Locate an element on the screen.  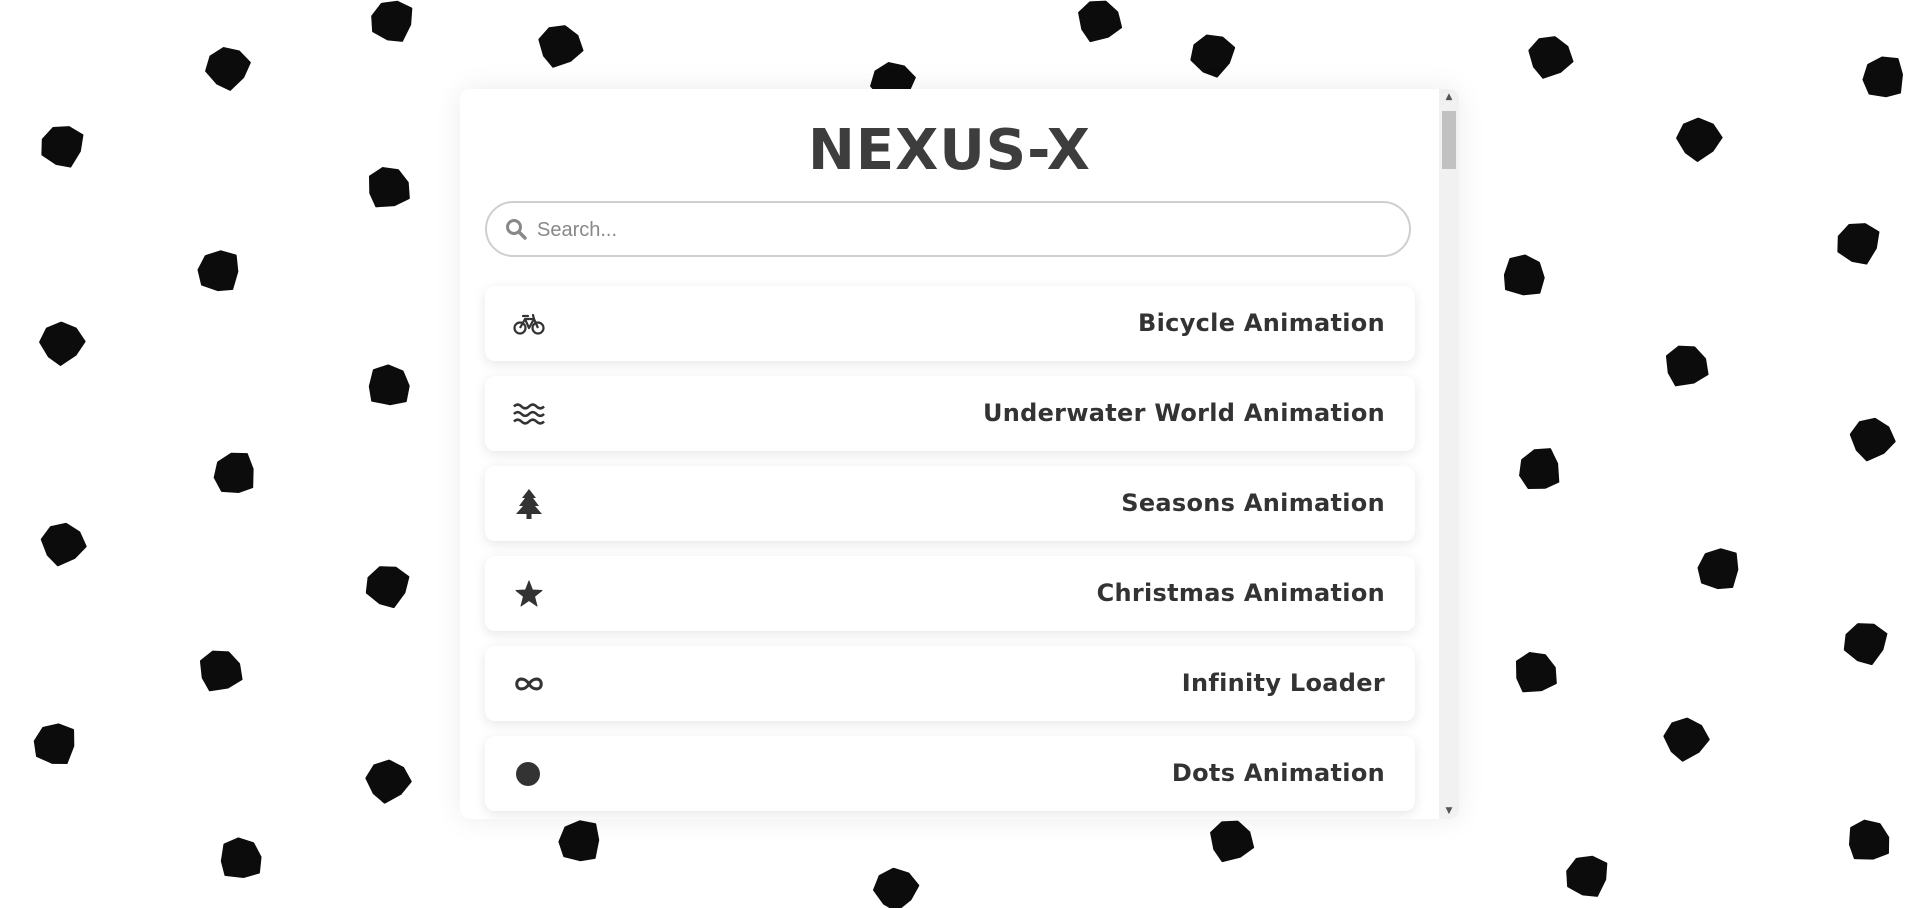
star-icon is located at coordinates (529, 594).